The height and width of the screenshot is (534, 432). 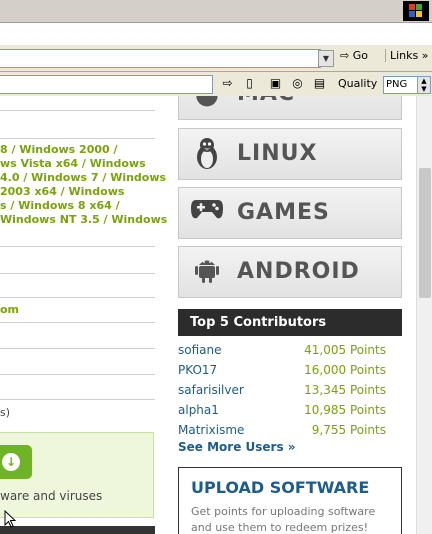 I want to click on platform-button-android: ANDROID, so click(x=290, y=272).